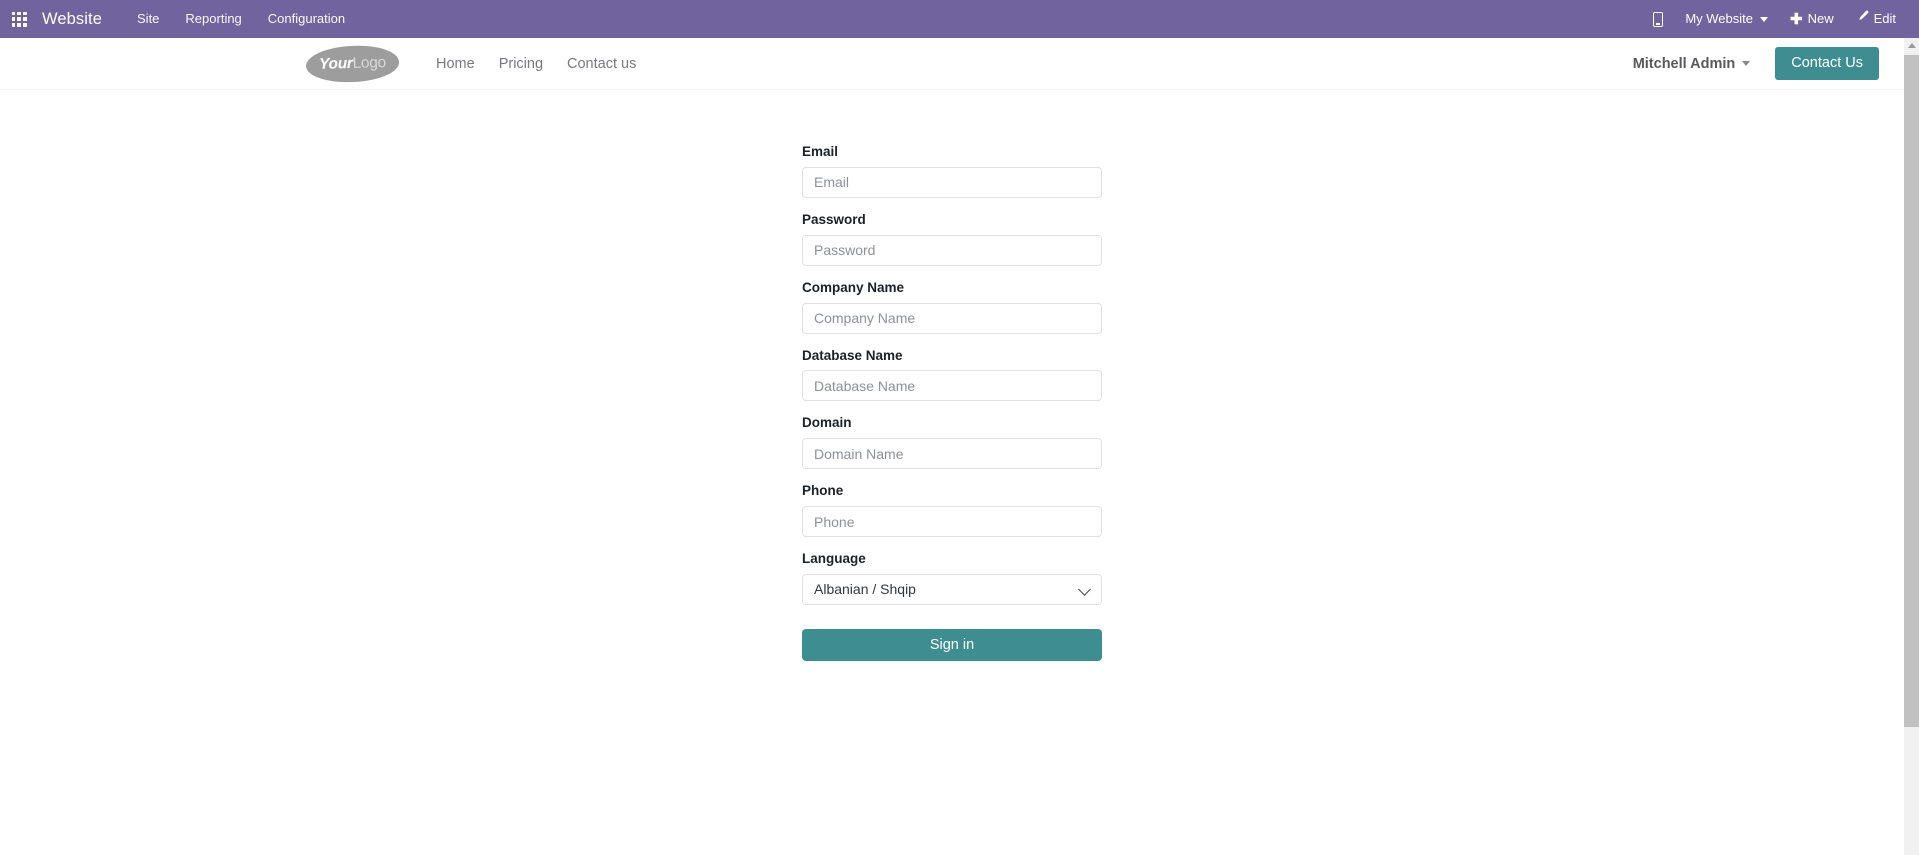 Image resolution: width=1919 pixels, height=855 pixels. What do you see at coordinates (952, 454) in the screenshot?
I see `domain-input` at bounding box center [952, 454].